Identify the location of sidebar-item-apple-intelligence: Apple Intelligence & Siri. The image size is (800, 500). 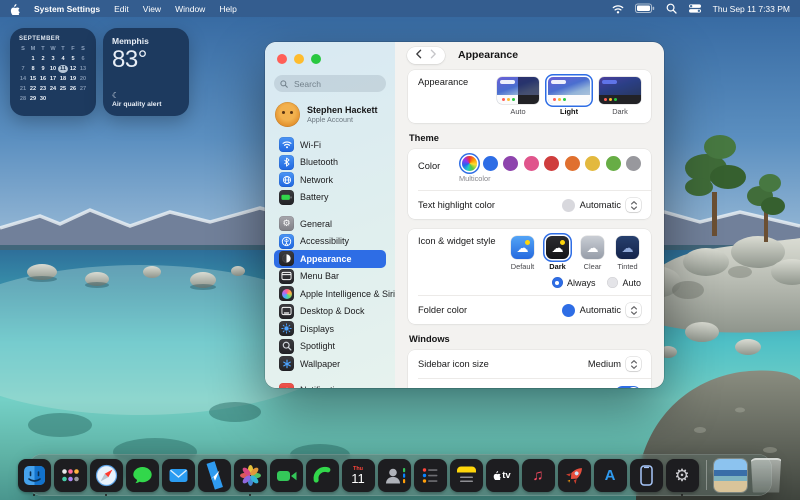
(334, 294).